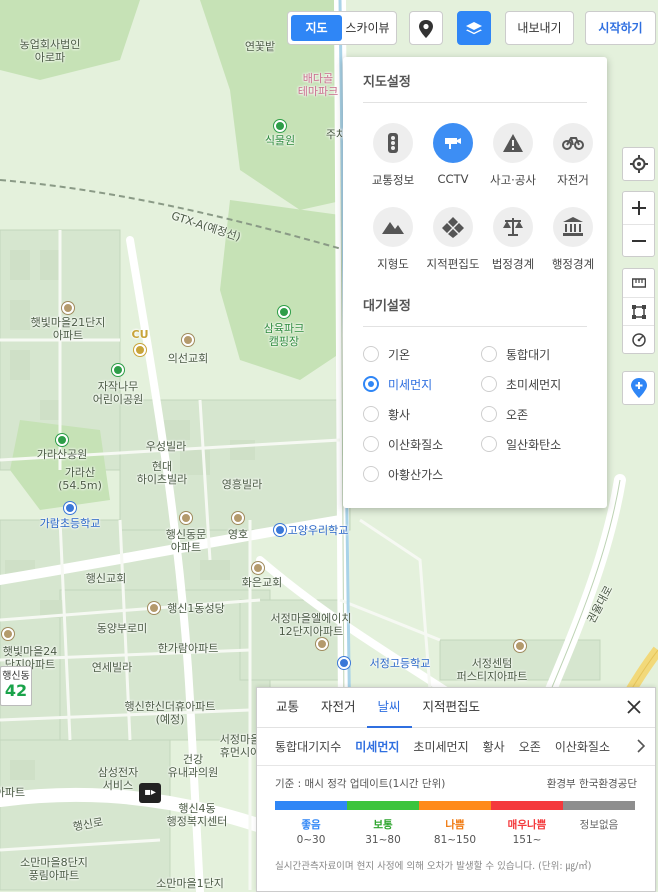  What do you see at coordinates (400, 663) in the screenshot?
I see `map-label-seojeong-school: 서정고등학교` at bounding box center [400, 663].